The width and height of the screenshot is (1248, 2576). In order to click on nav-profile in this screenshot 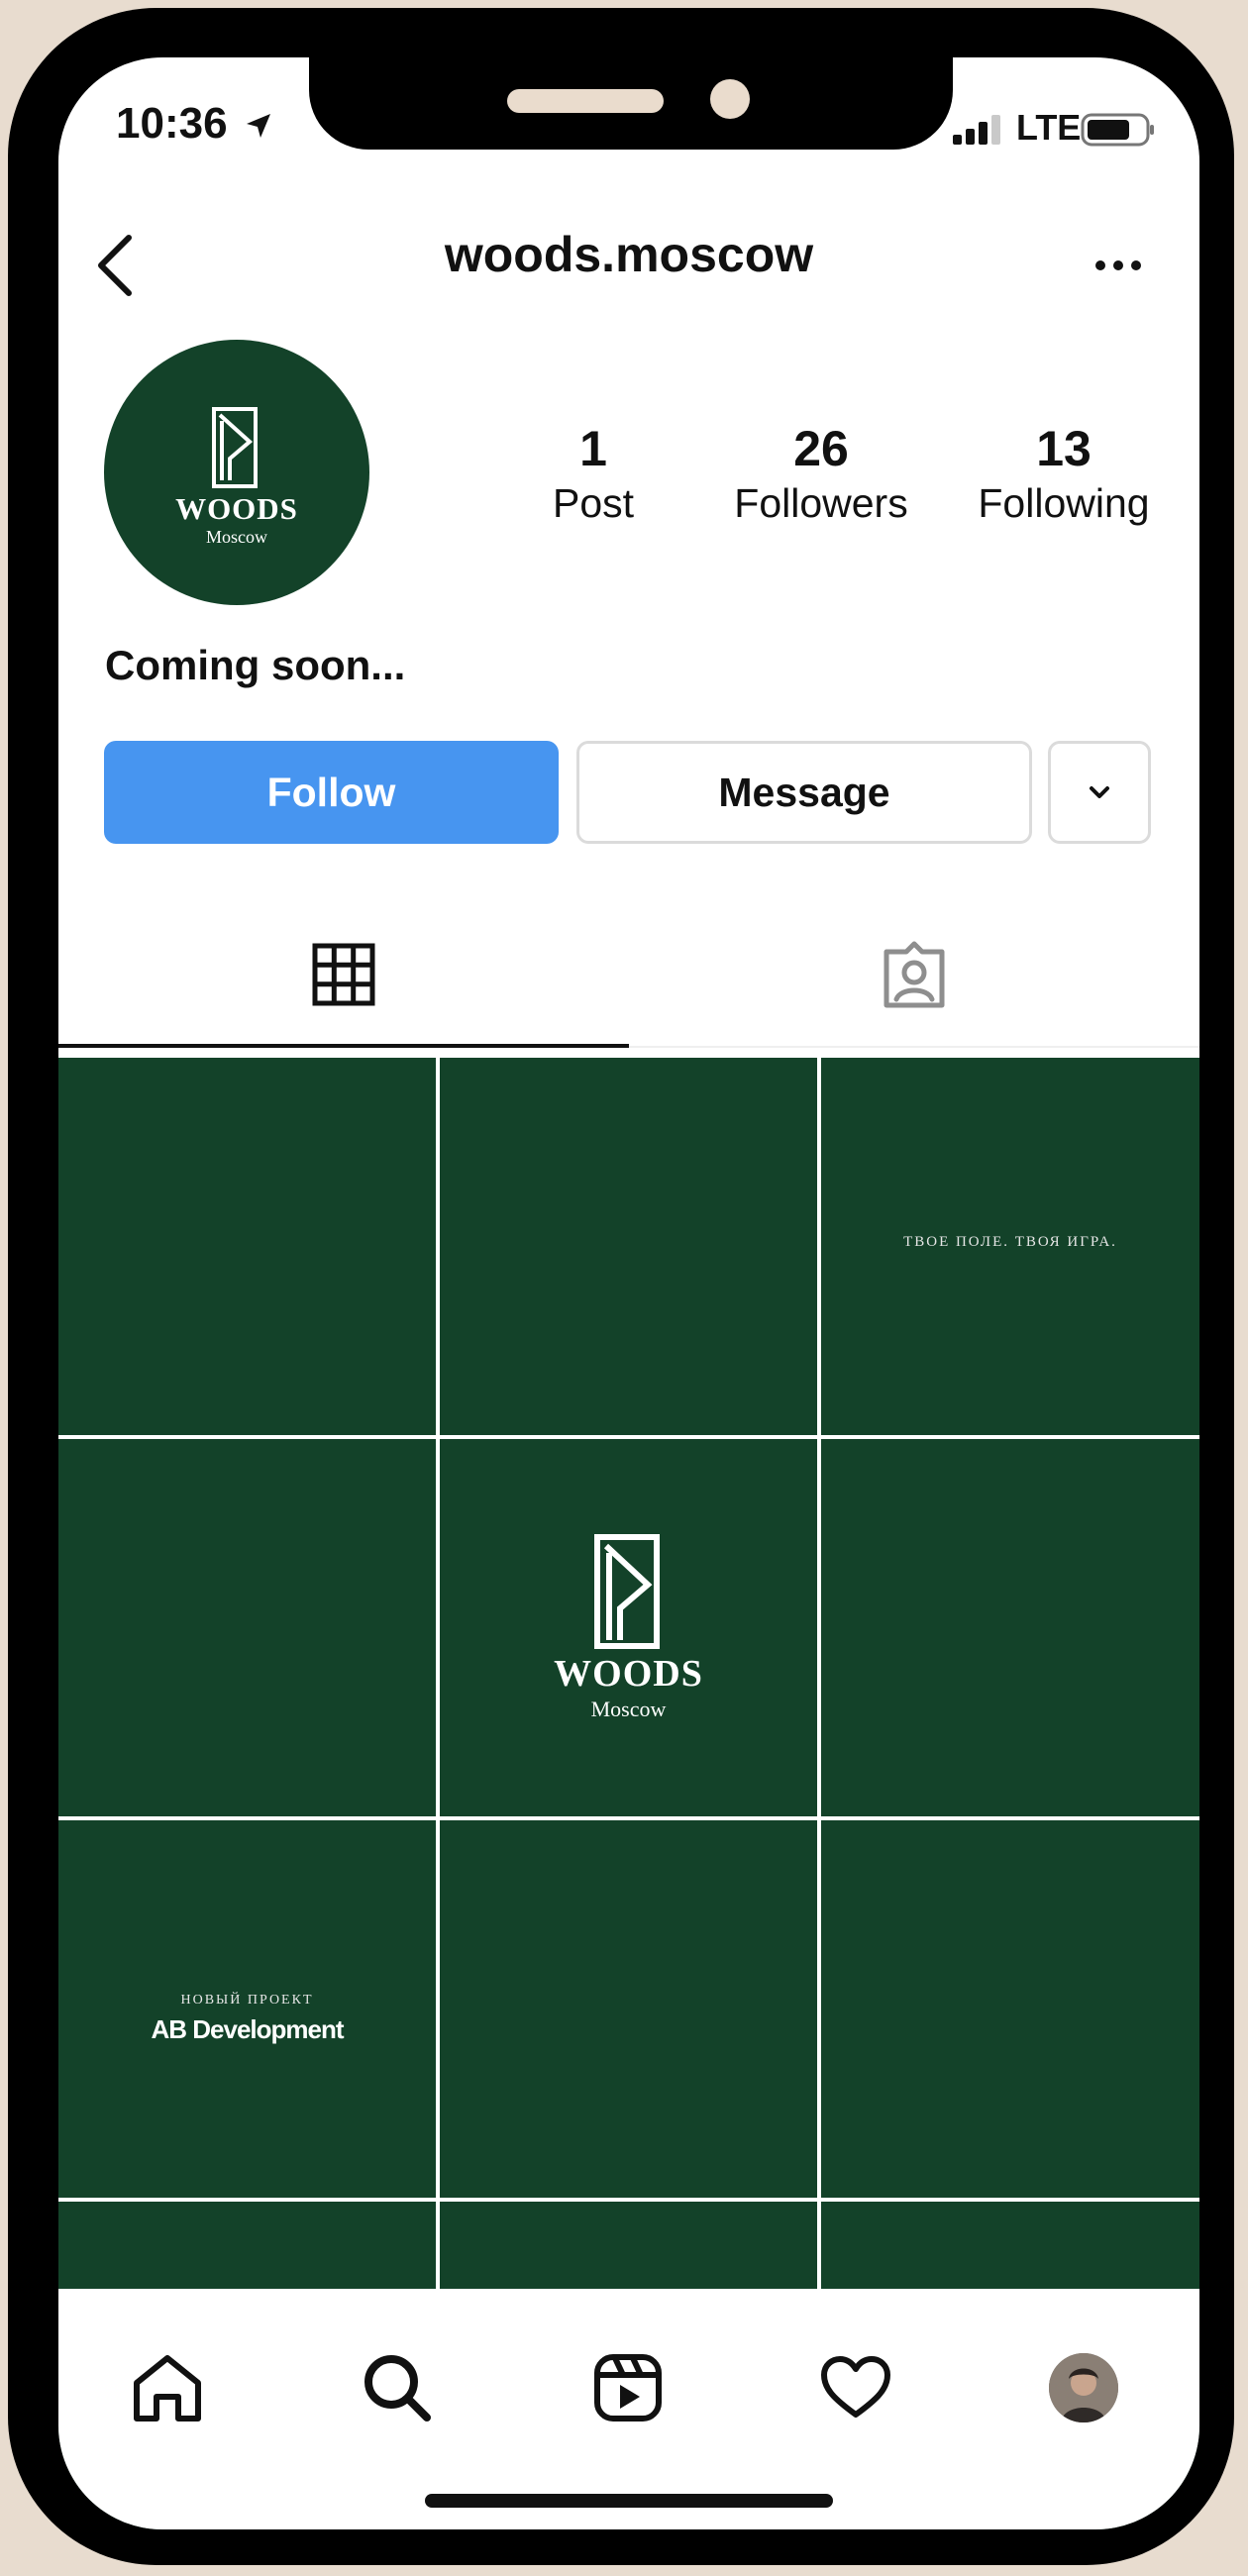, I will do `click(1083, 2387)`.